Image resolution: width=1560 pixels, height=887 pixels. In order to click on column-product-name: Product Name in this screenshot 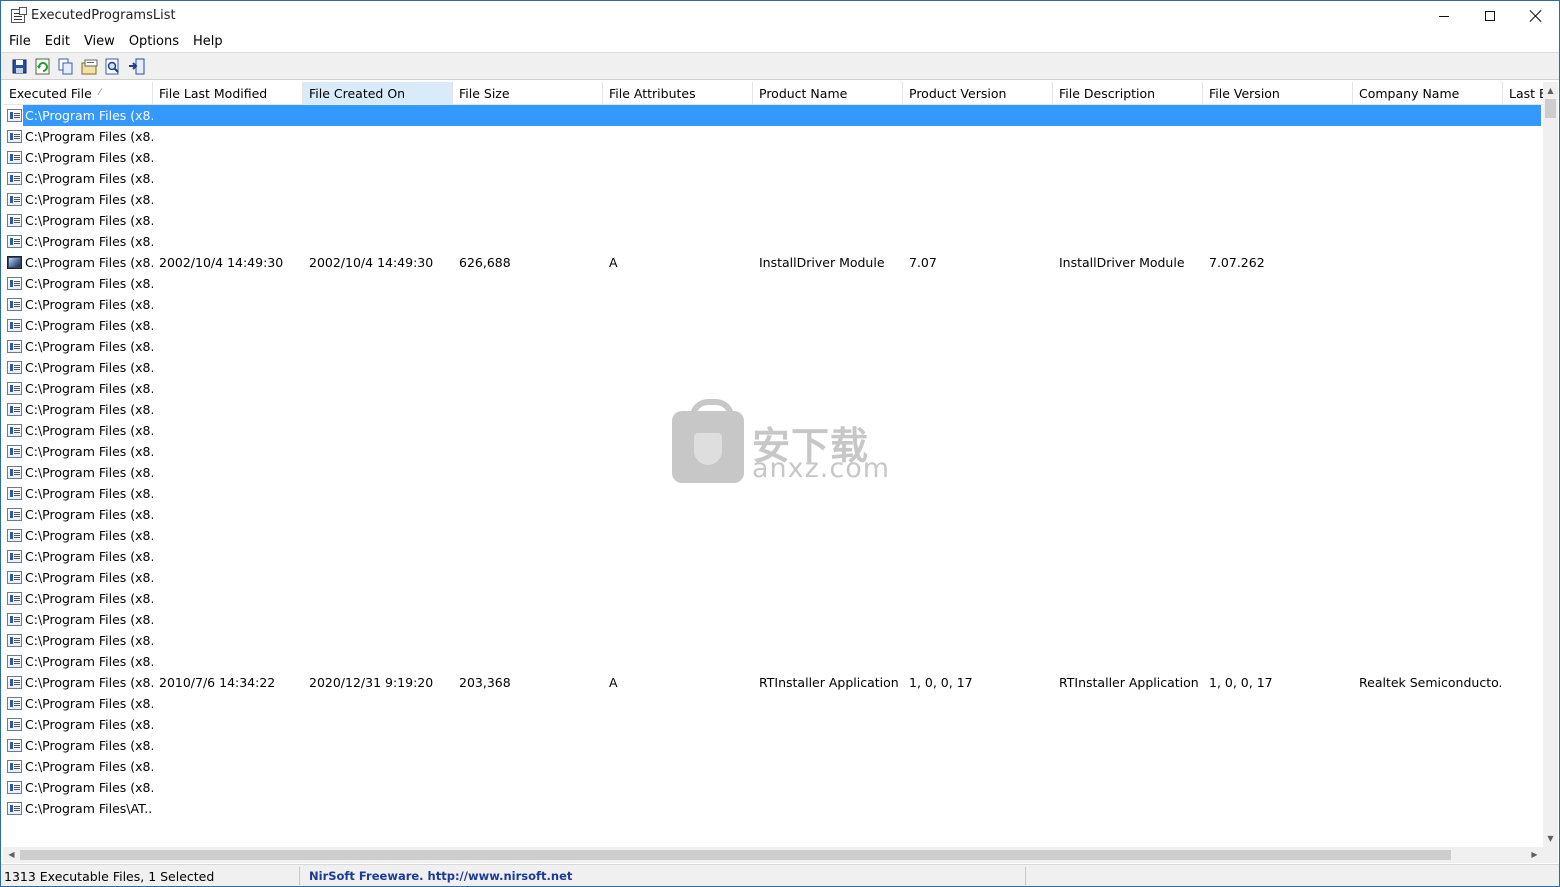, I will do `click(828, 93)`.